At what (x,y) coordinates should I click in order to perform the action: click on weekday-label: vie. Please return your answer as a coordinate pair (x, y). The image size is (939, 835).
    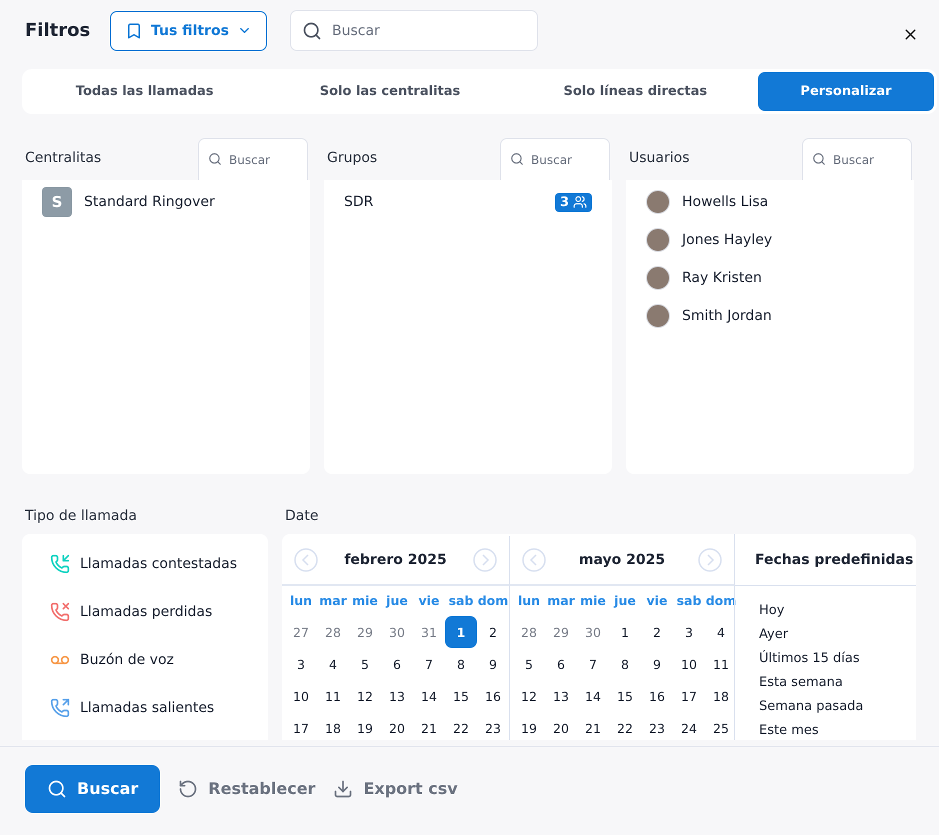
    Looking at the image, I should click on (657, 601).